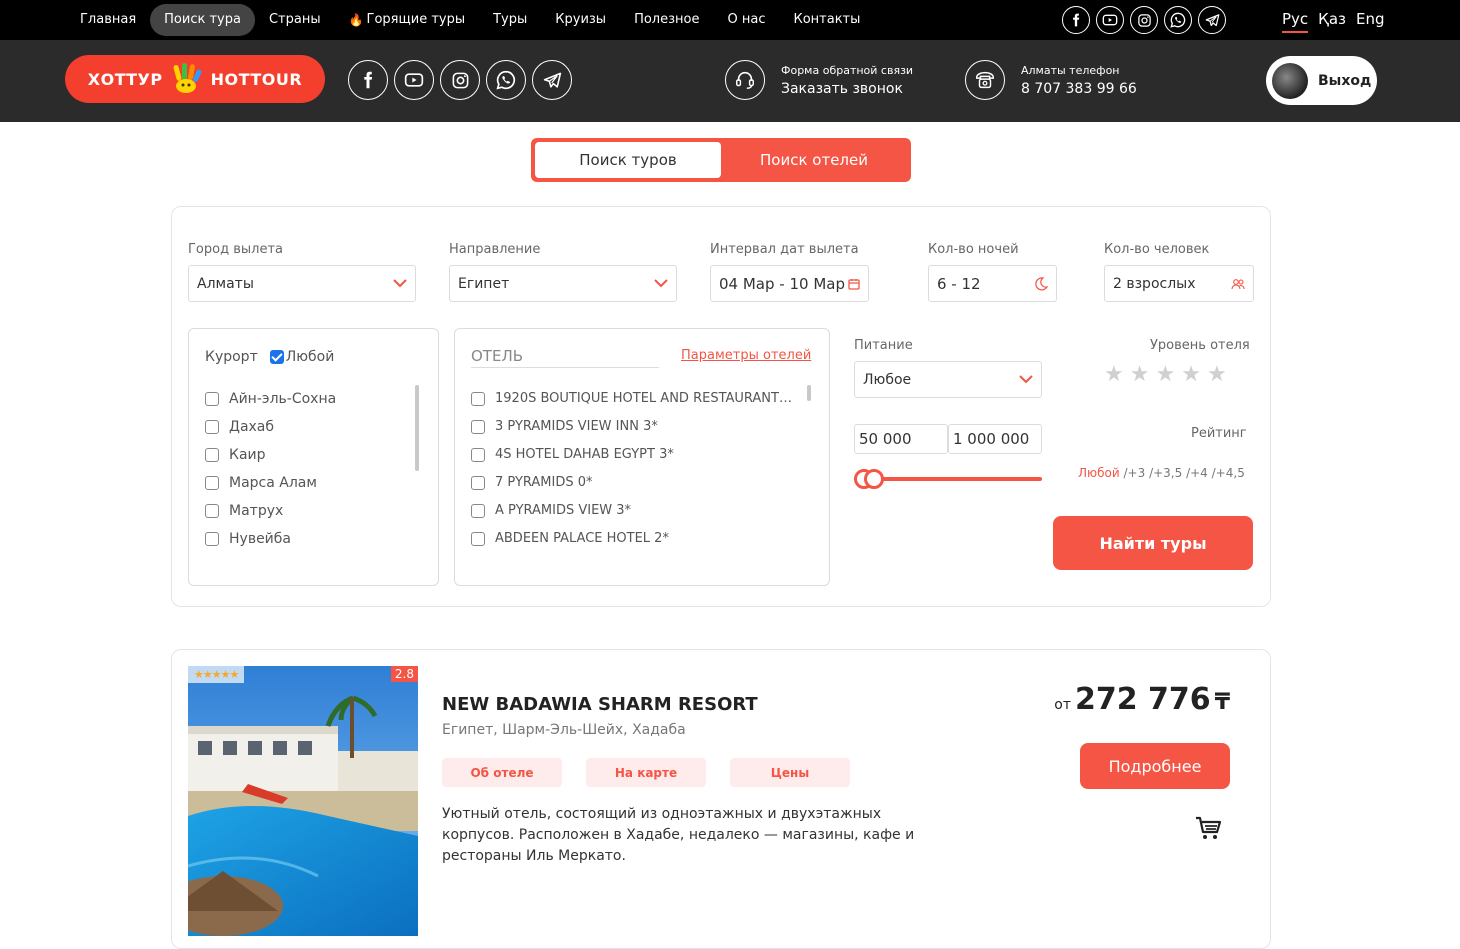 Image resolution: width=1460 pixels, height=949 pixels. Describe the element at coordinates (1165, 473) in the screenshot. I see `rating-option: /+3,5` at that location.